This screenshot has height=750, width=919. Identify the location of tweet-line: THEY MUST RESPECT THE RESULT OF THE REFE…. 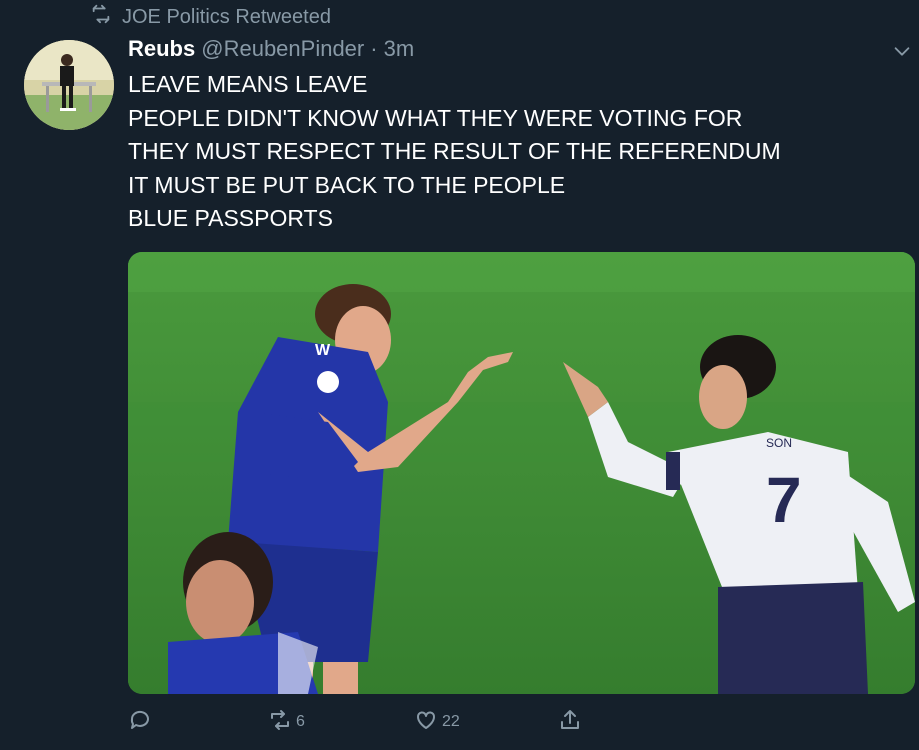
(454, 151).